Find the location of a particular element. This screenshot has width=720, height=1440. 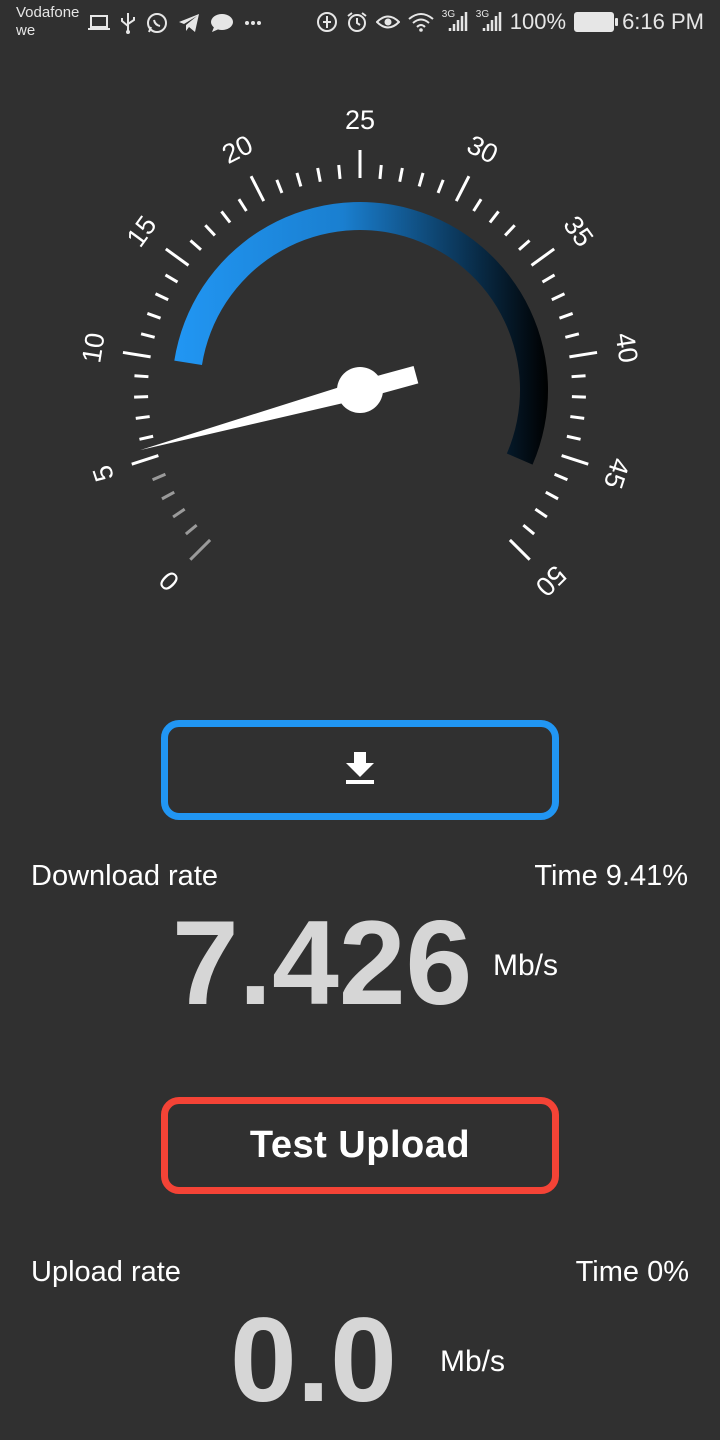

status-bar: Vodafone we 3G 3G 100% 6:16 PM is located at coordinates (360, 24).